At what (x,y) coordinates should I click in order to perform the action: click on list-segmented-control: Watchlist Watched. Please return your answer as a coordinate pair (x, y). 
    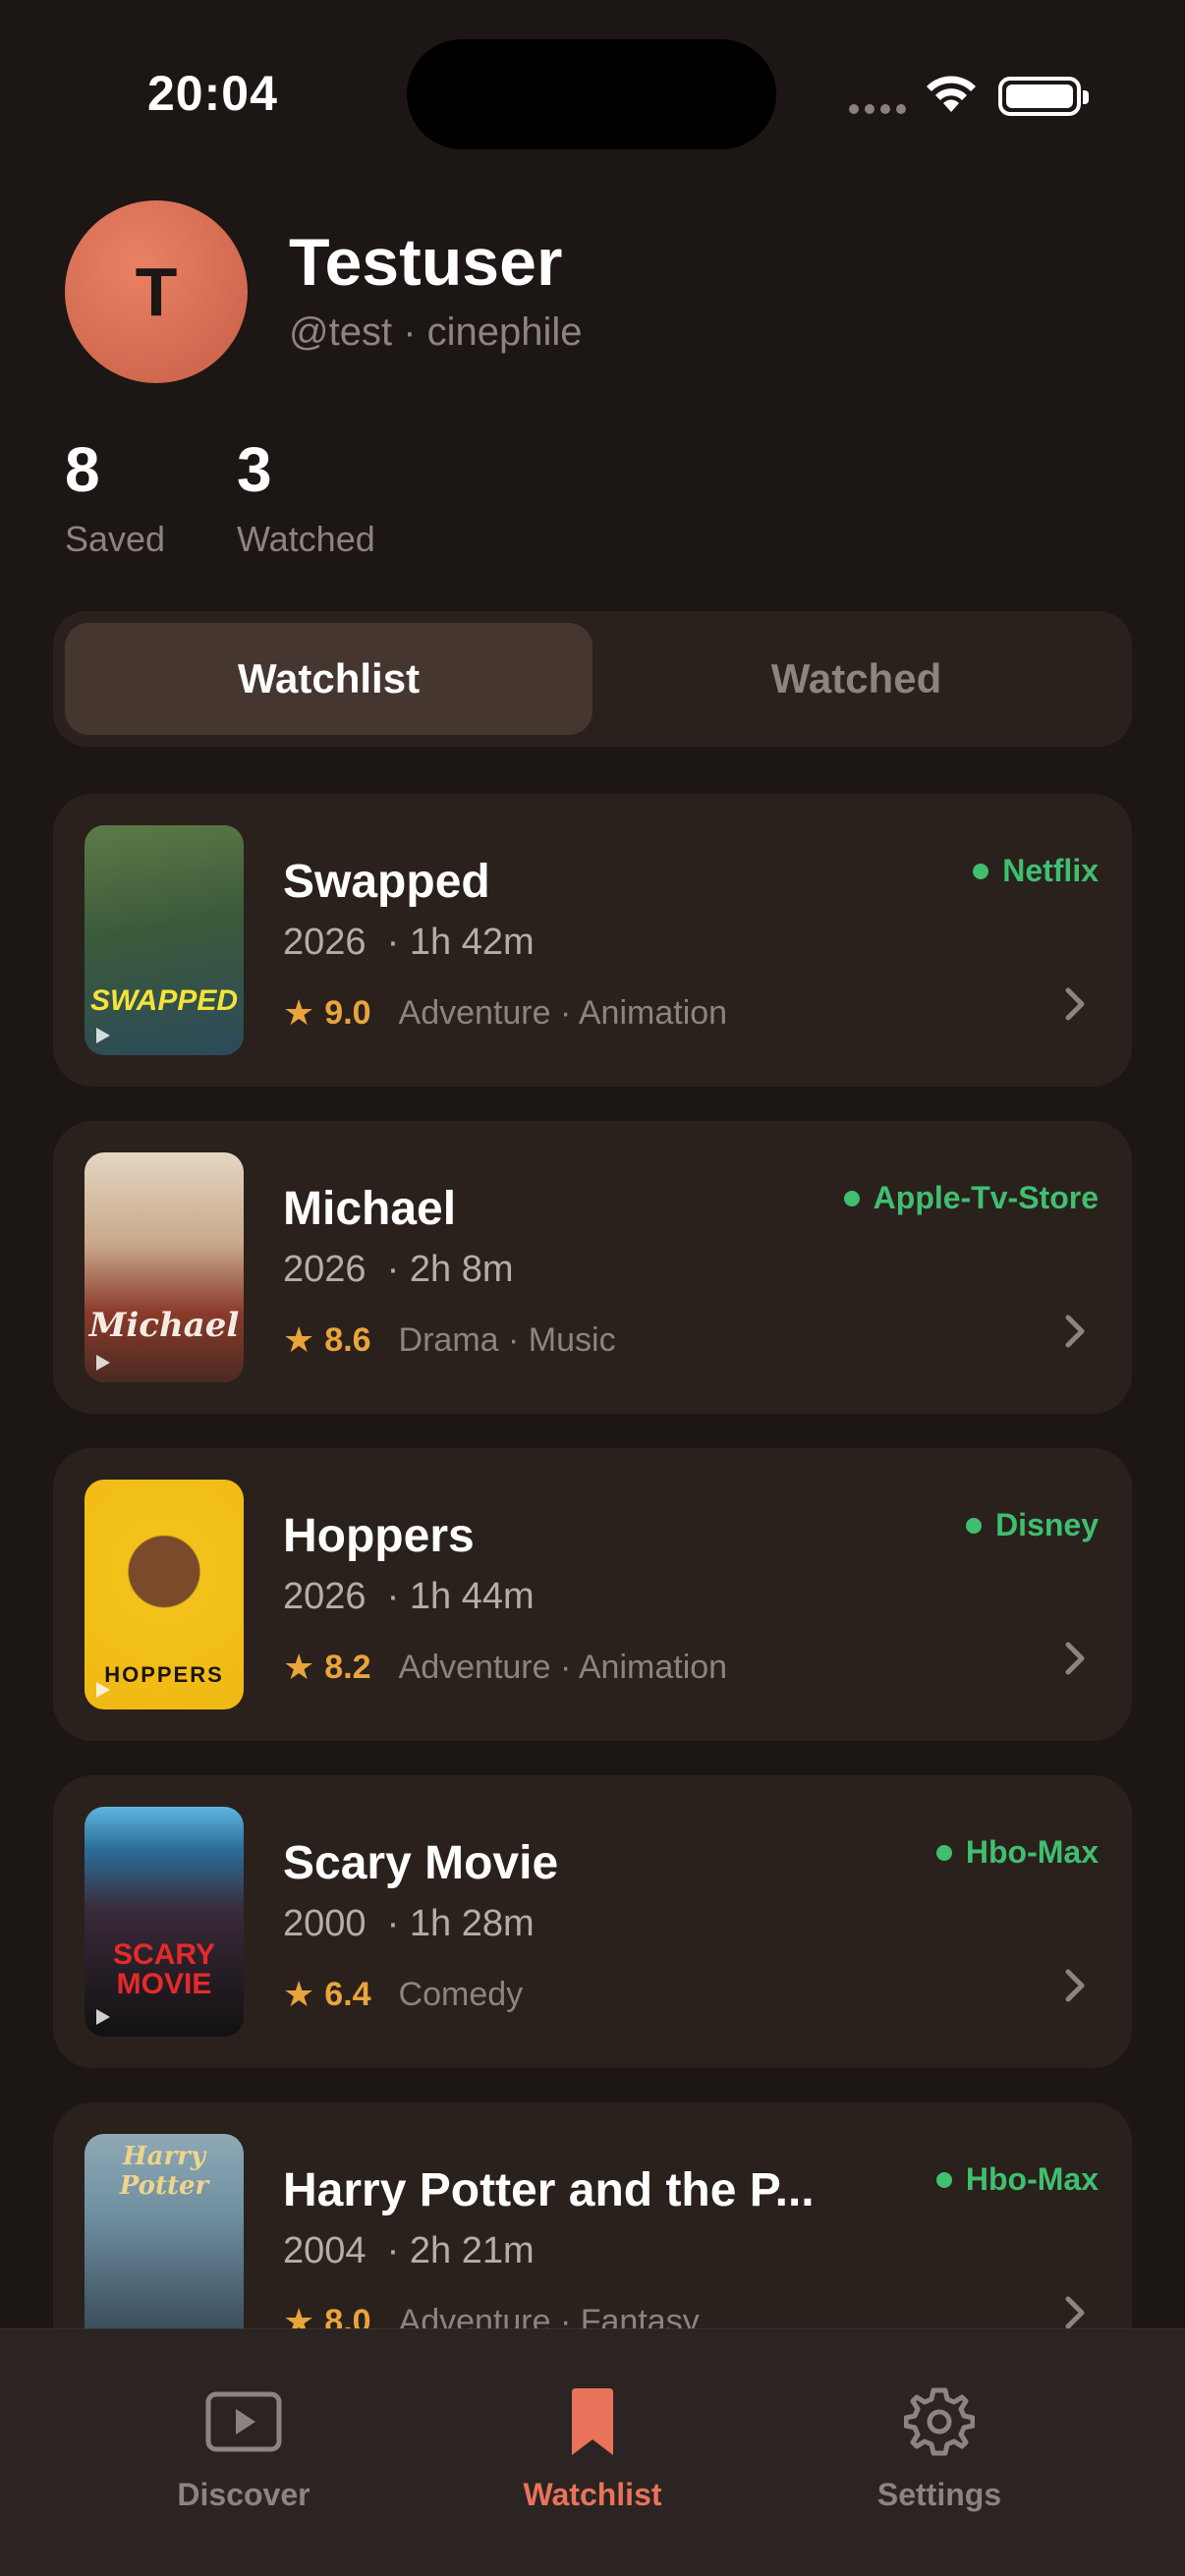
    Looking at the image, I should click on (592, 679).